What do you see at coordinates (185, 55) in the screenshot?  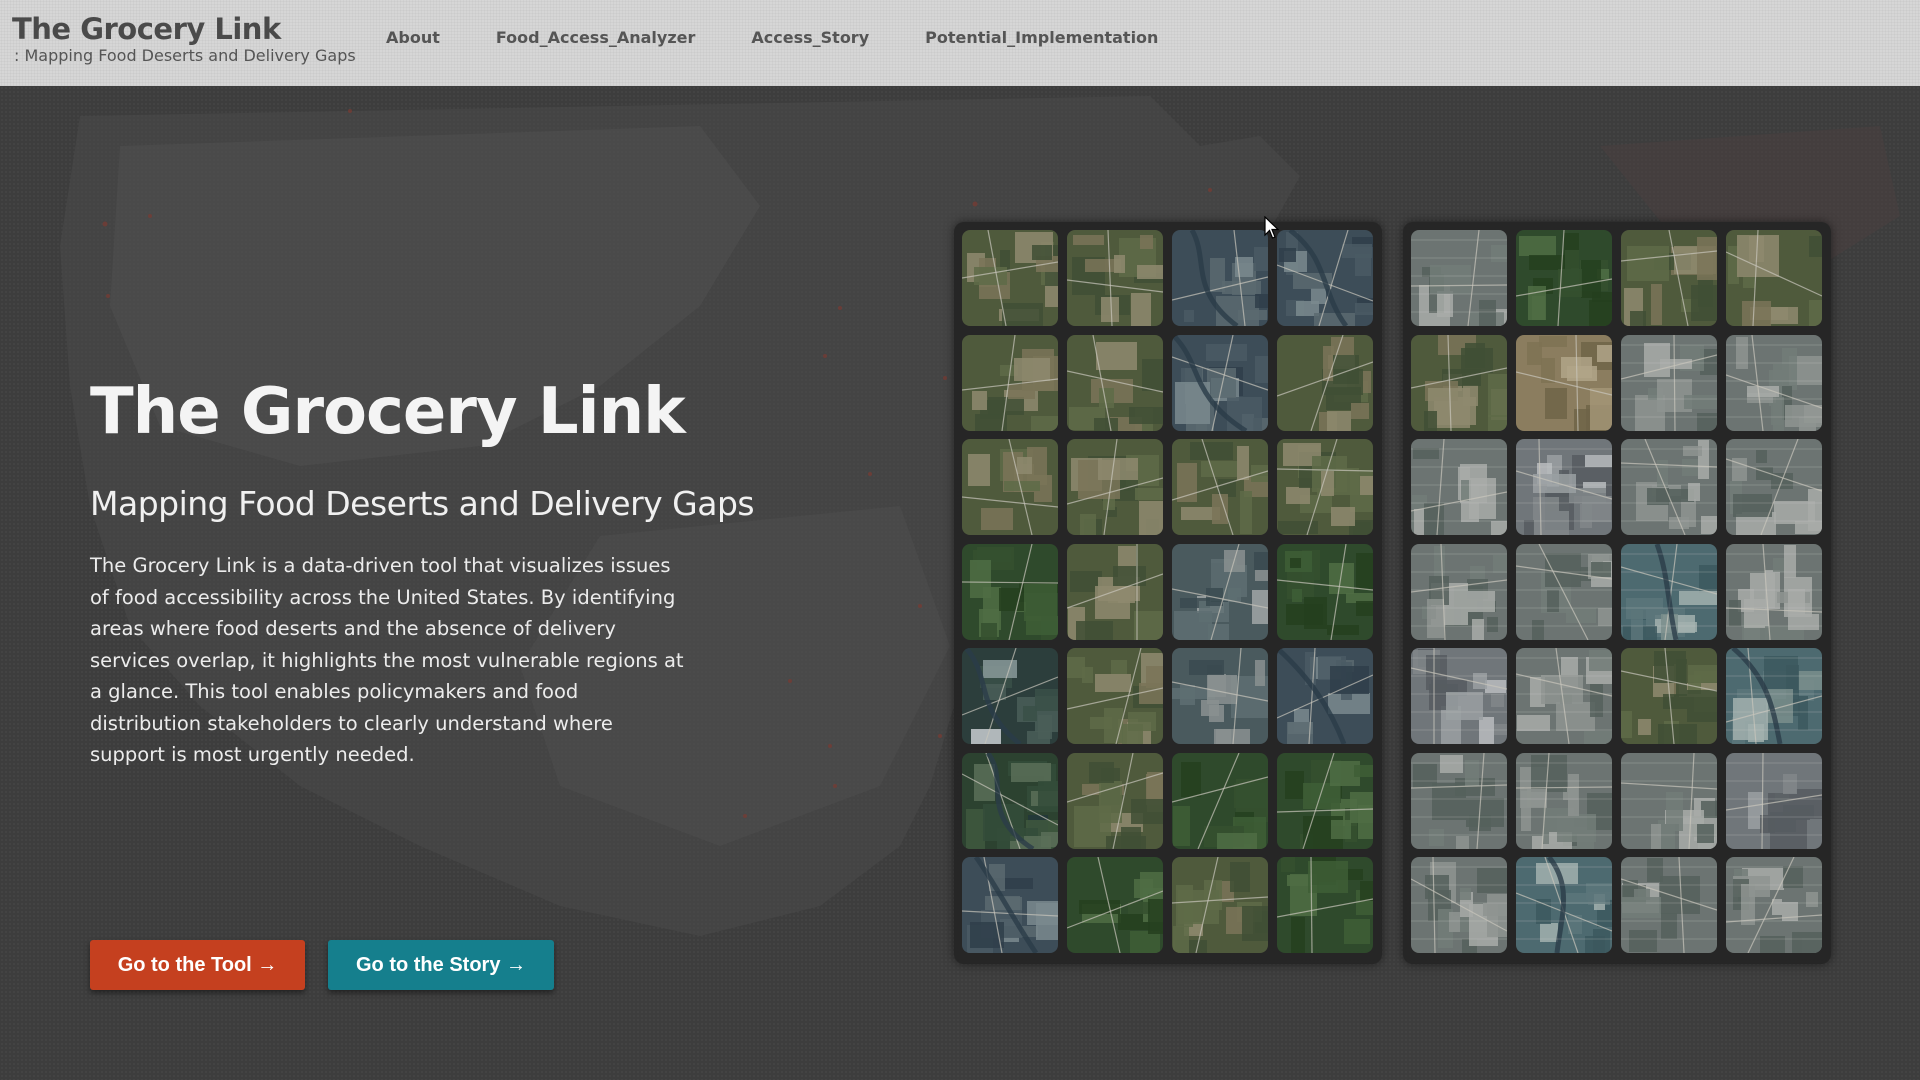 I see `brand-subtitle: : Mapping Food Deserts and Delivery Gaps` at bounding box center [185, 55].